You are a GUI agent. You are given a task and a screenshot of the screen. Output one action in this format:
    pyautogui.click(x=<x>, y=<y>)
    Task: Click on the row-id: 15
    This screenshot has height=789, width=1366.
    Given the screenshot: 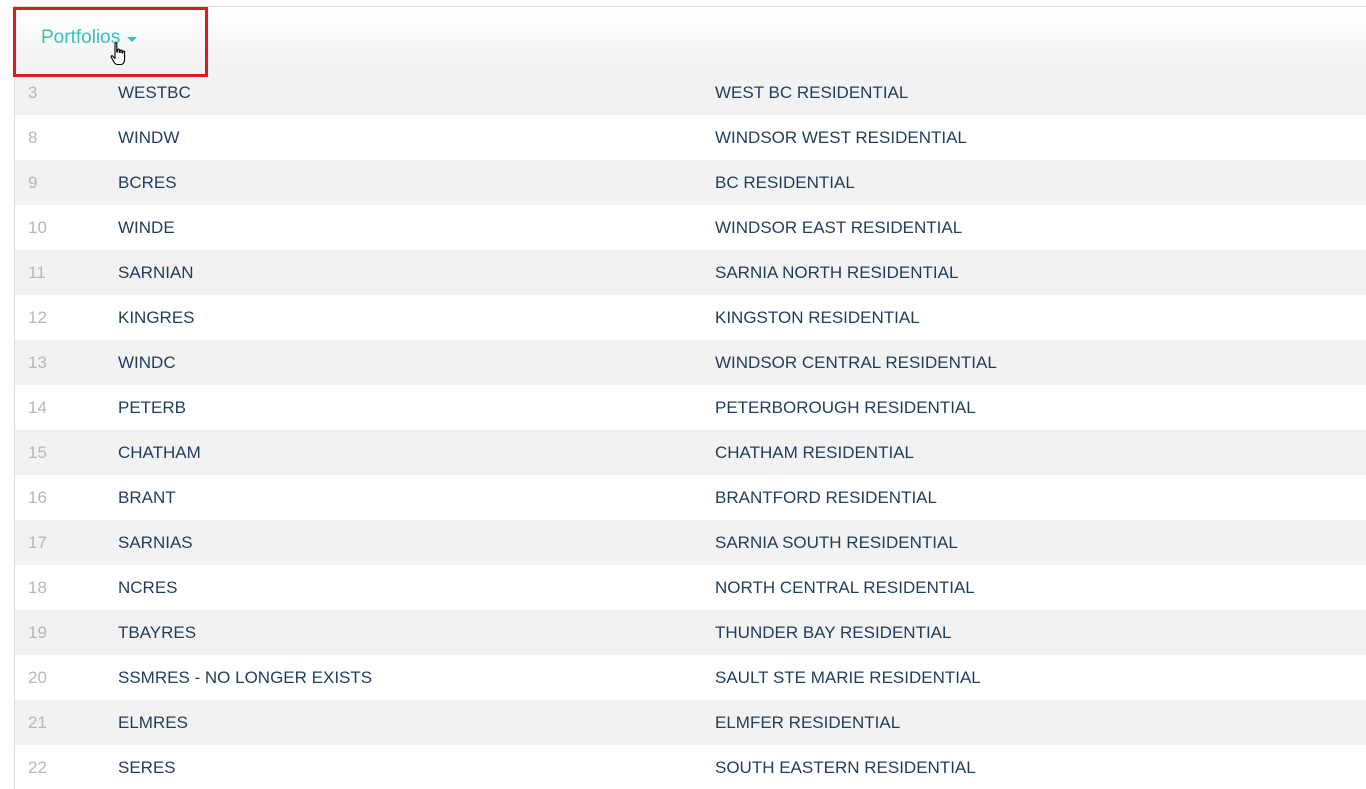 What is the action you would take?
    pyautogui.click(x=37, y=452)
    